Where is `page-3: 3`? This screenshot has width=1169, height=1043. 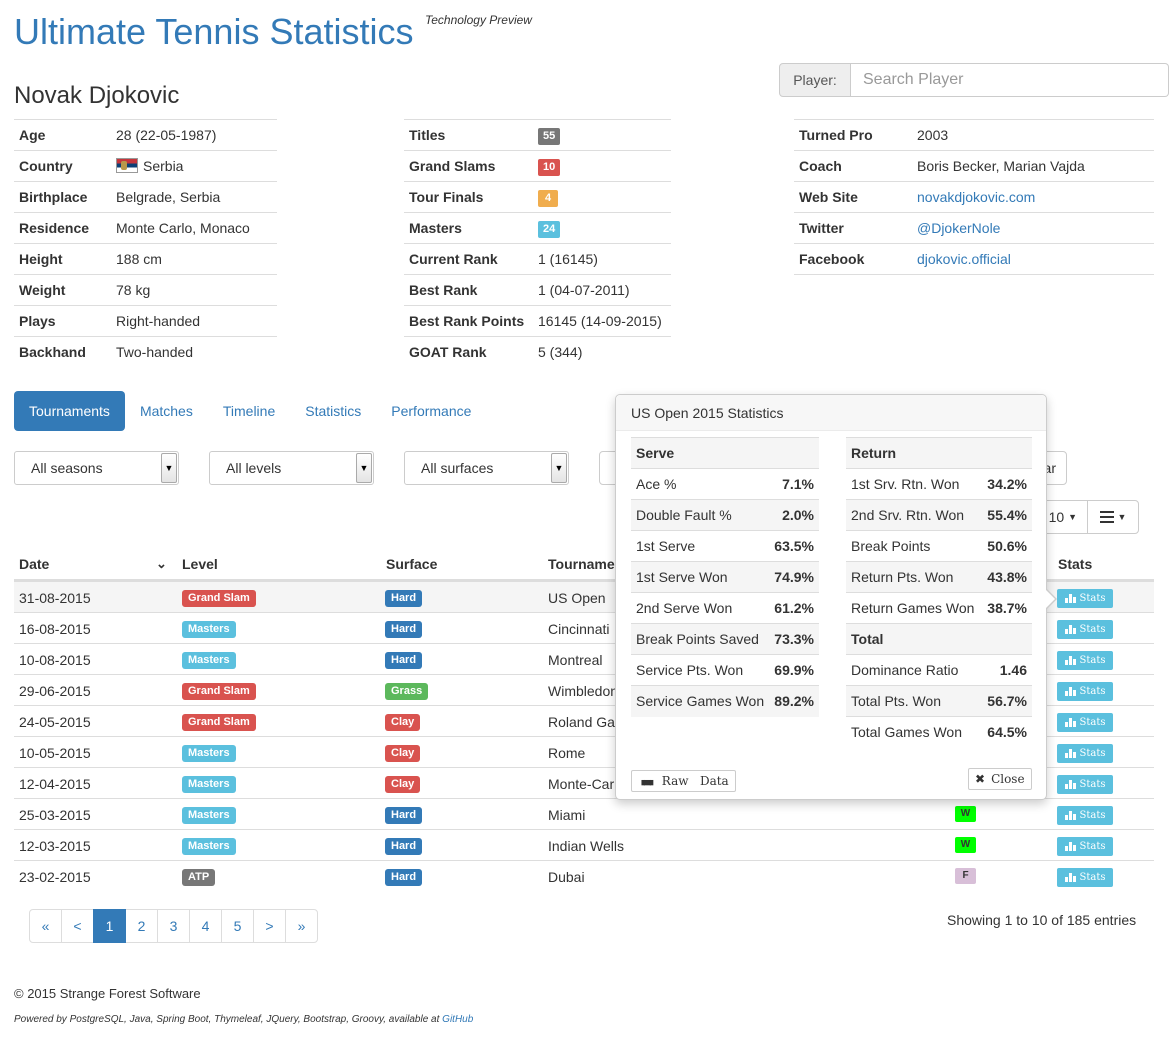
page-3: 3 is located at coordinates (173, 926).